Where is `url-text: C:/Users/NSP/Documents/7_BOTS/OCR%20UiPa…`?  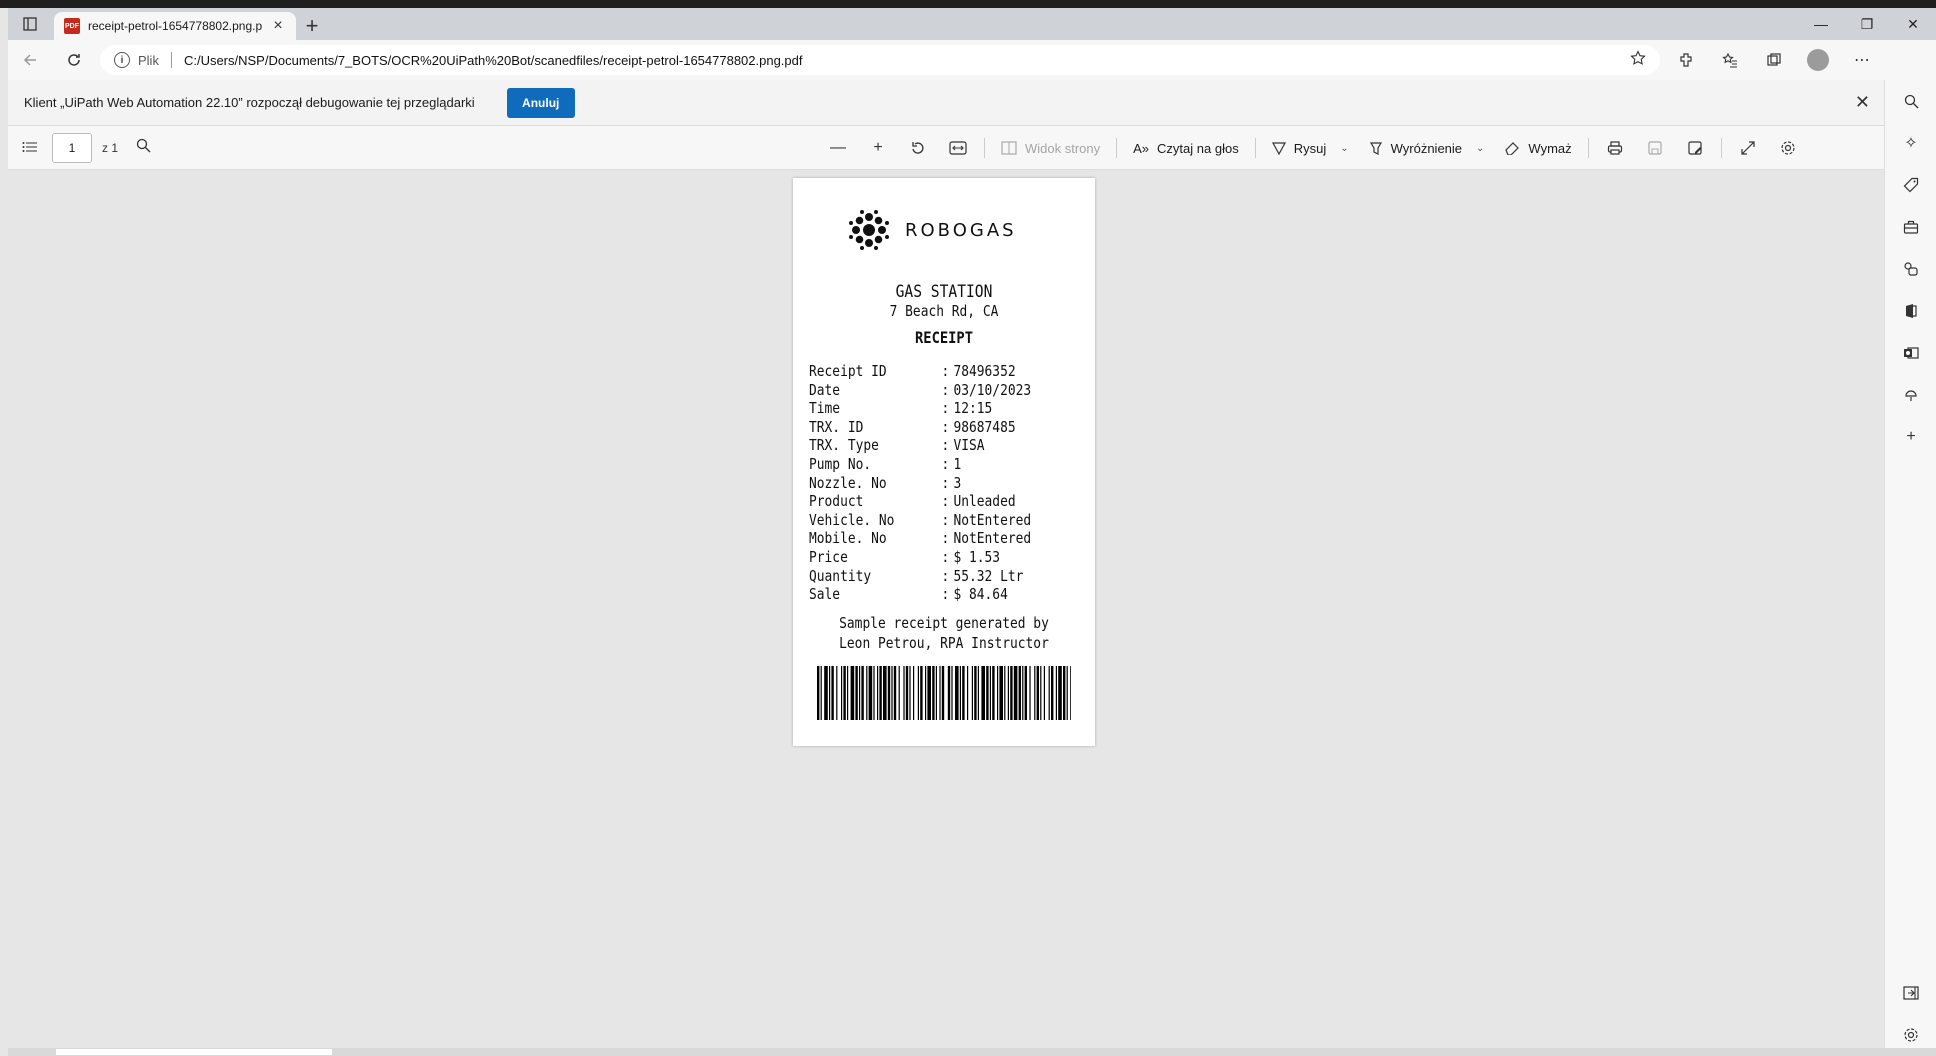
url-text: C:/Users/NSP/Documents/7_BOTS/OCR%20UiPa… is located at coordinates (903, 60).